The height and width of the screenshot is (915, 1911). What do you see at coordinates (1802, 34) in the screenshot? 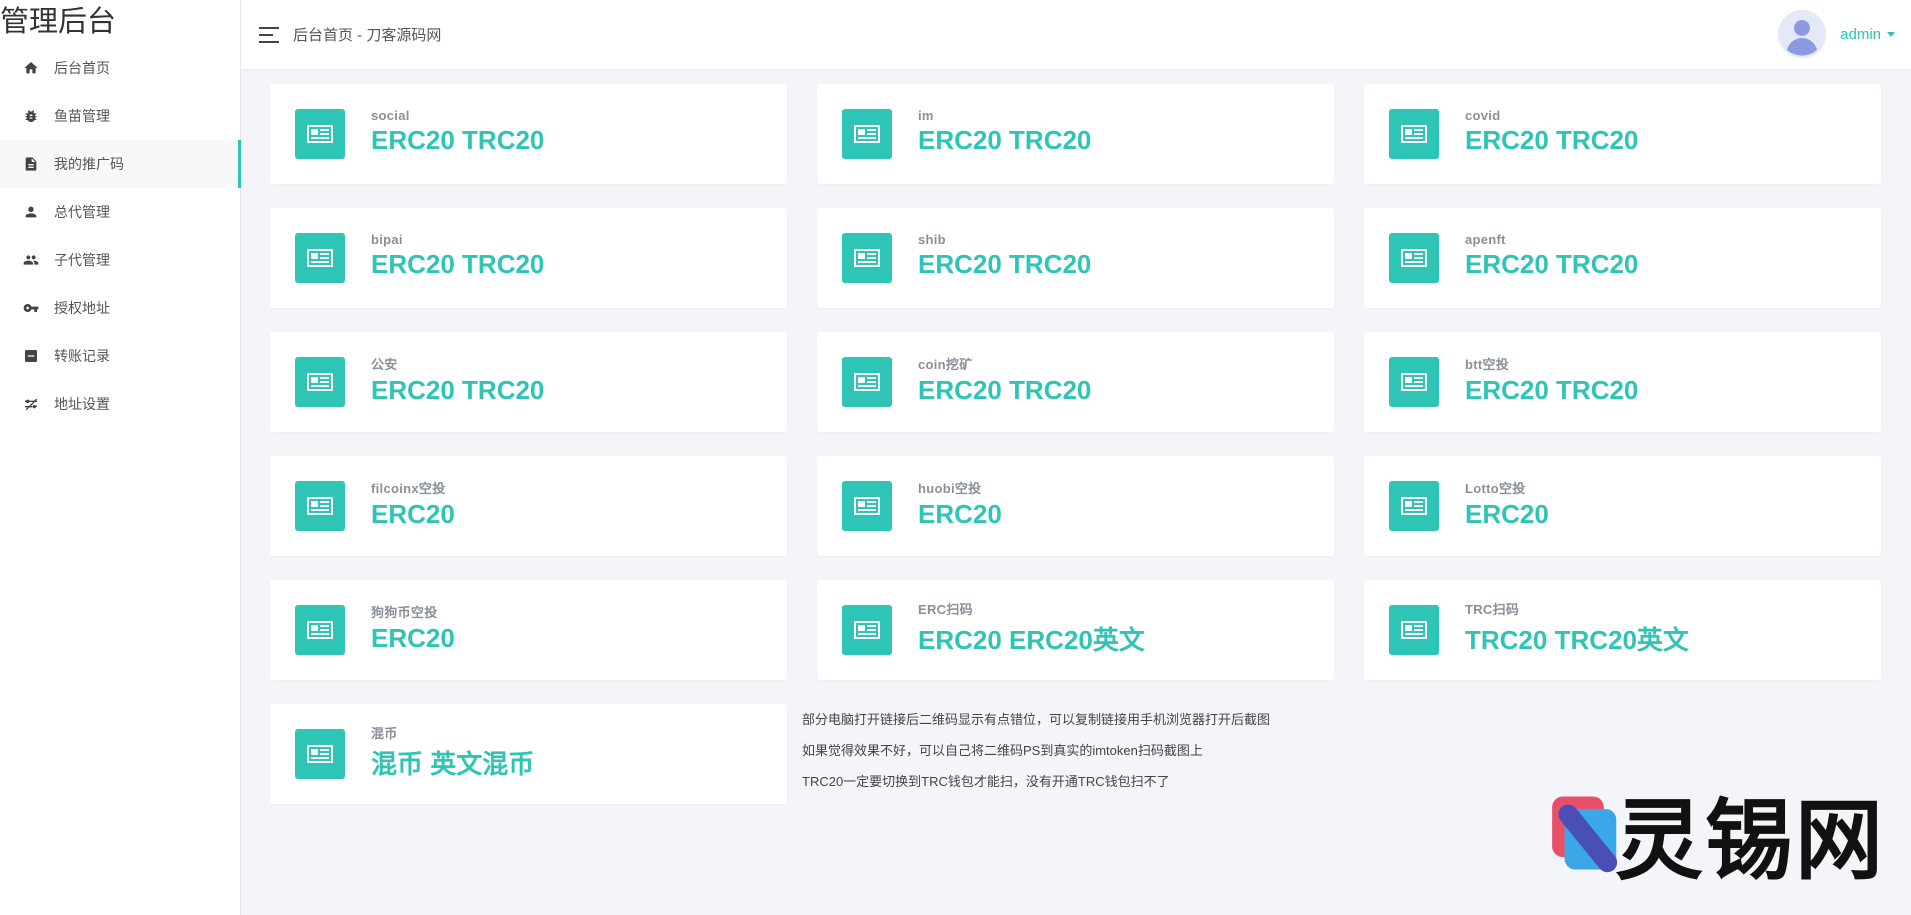
I see `avatar` at bounding box center [1802, 34].